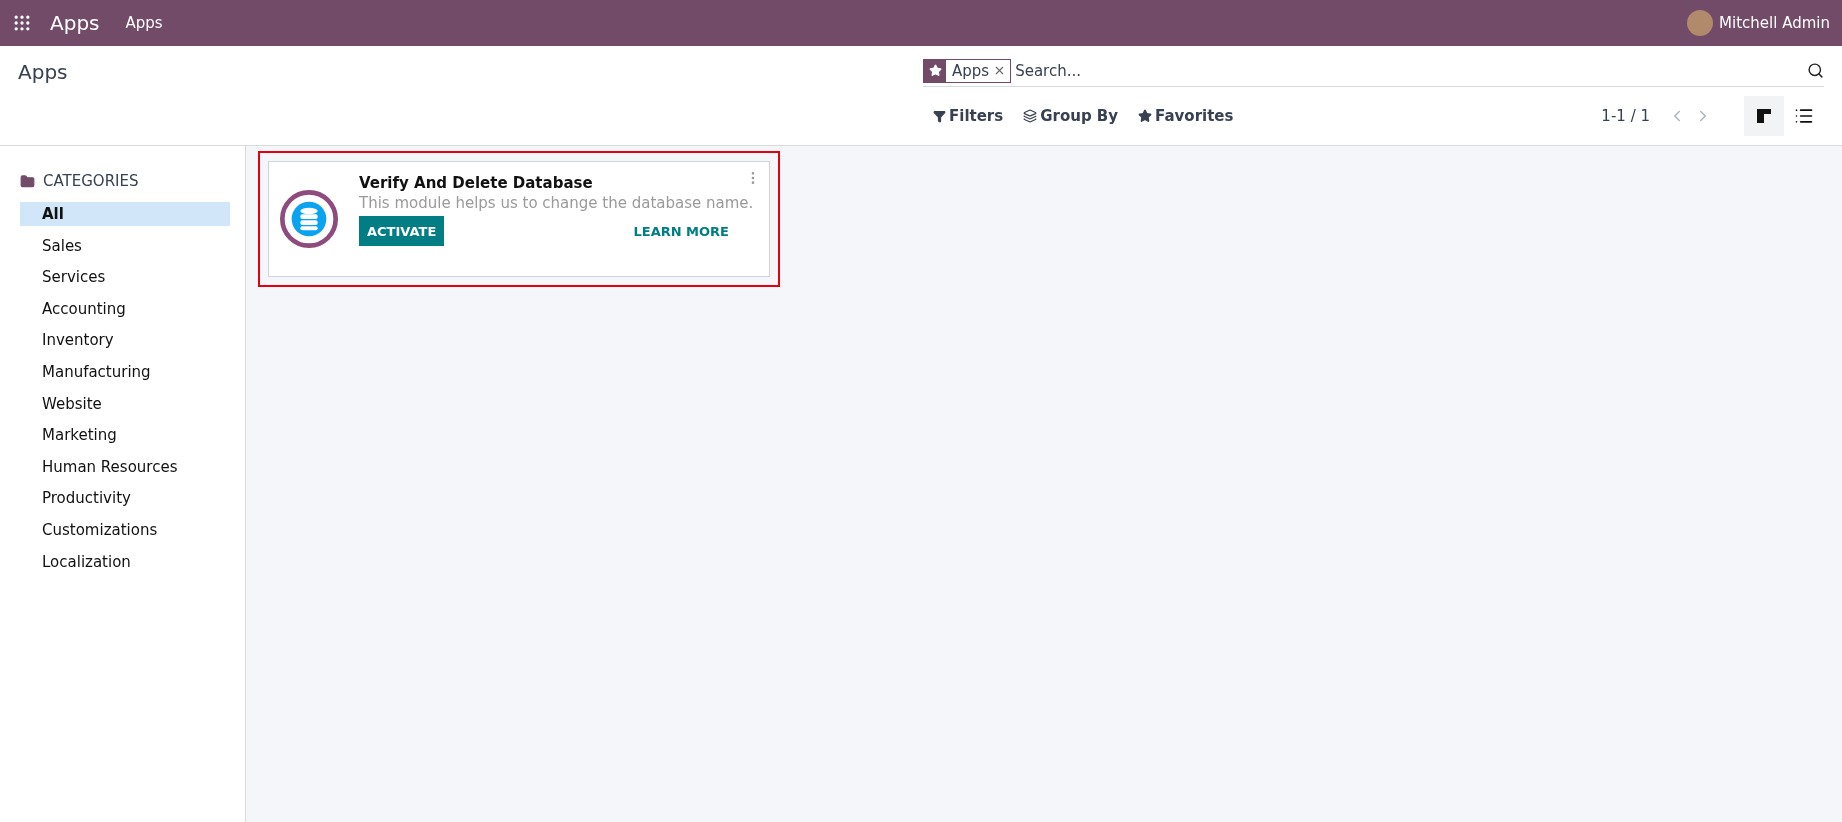 This screenshot has height=822, width=1842. What do you see at coordinates (125, 435) in the screenshot?
I see `category-item: Marketing` at bounding box center [125, 435].